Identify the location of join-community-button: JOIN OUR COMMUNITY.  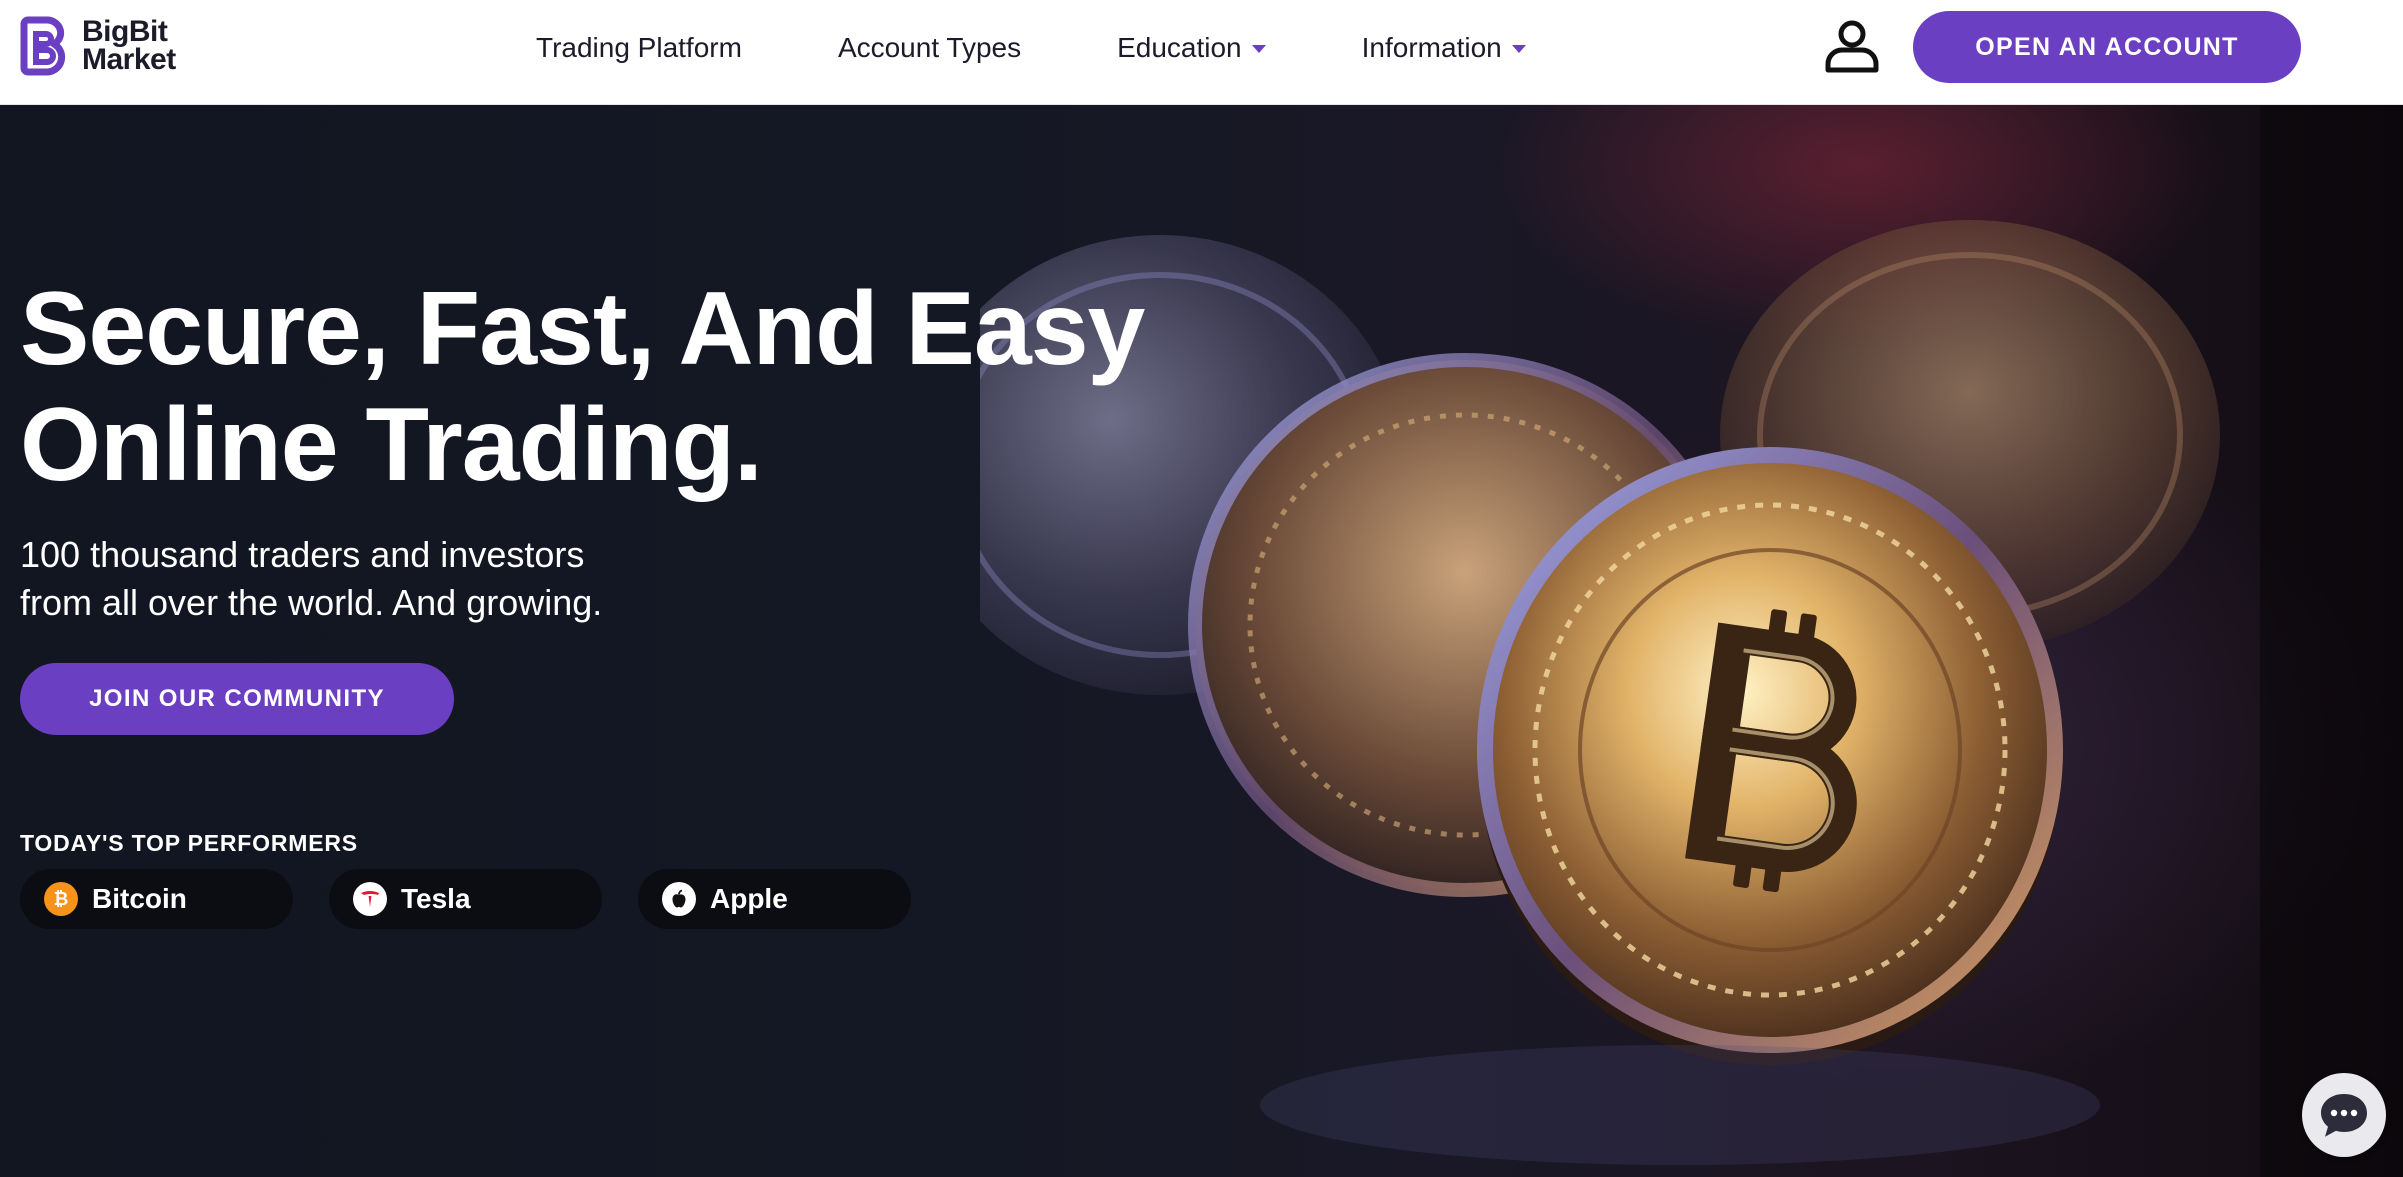
(237, 699).